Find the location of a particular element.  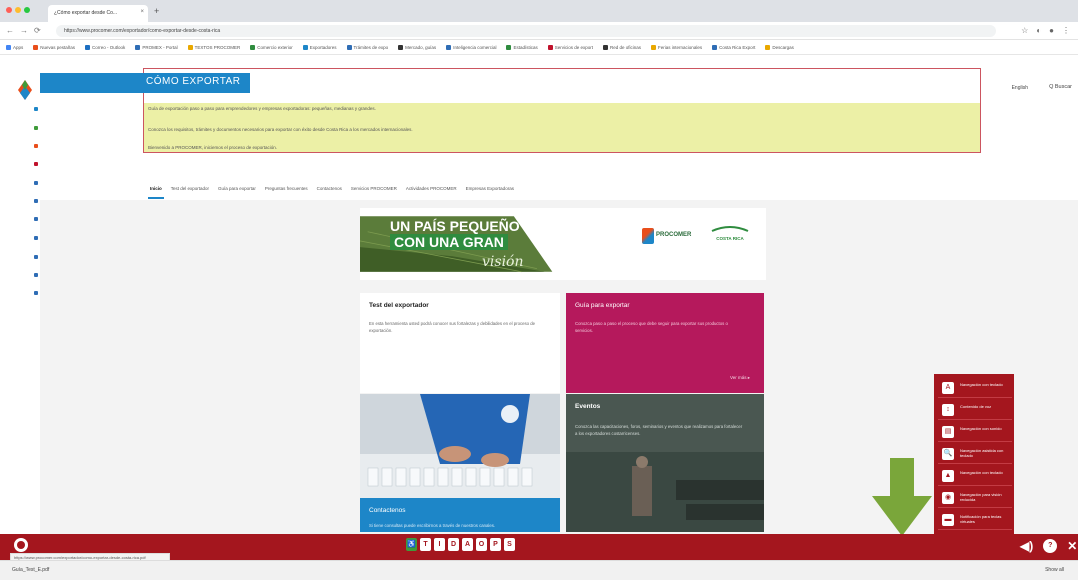

tab-close-icon: × is located at coordinates (142, 12).